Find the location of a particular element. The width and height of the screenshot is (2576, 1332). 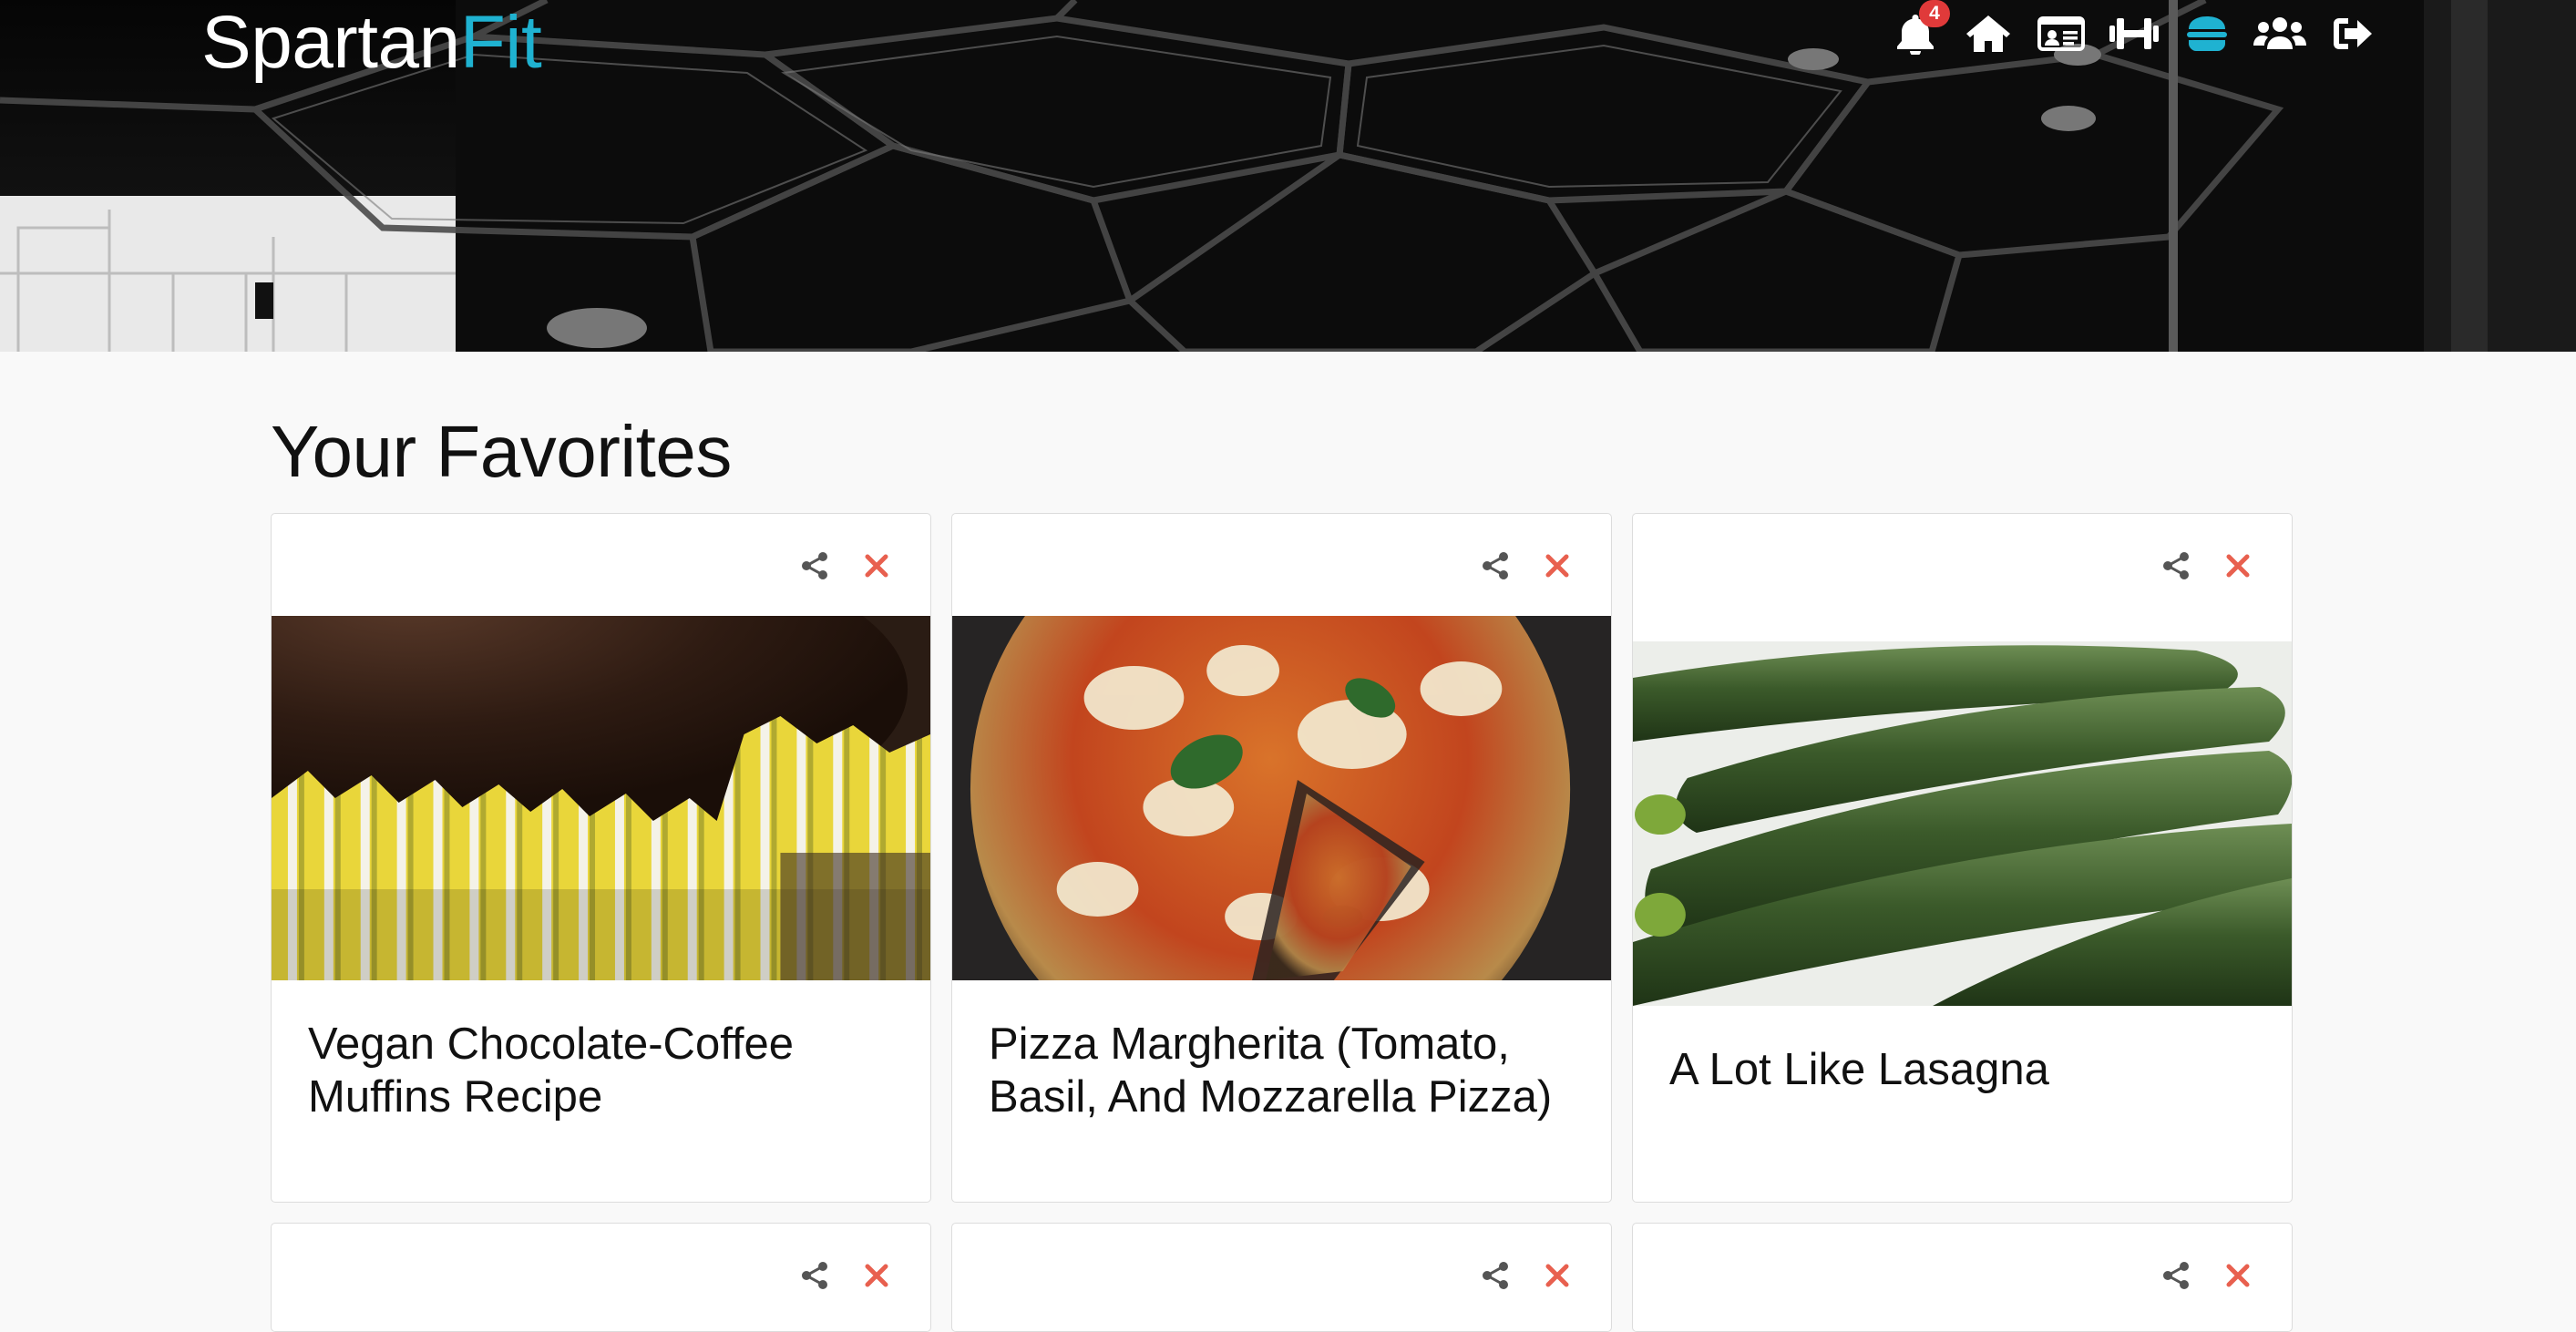

recipe-title: A Lot Like Lasagna is located at coordinates (1962, 1069).